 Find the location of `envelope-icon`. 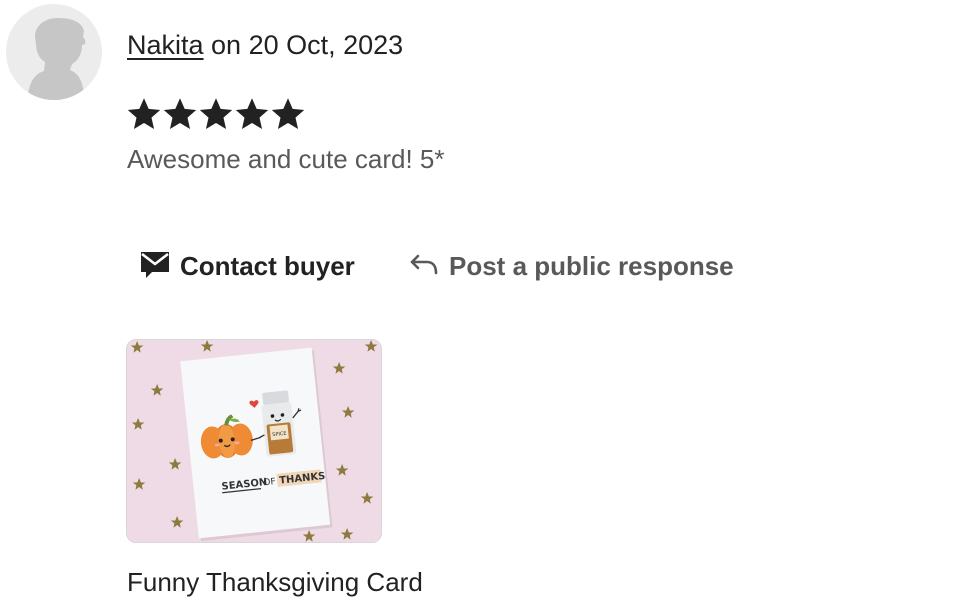

envelope-icon is located at coordinates (155, 266).